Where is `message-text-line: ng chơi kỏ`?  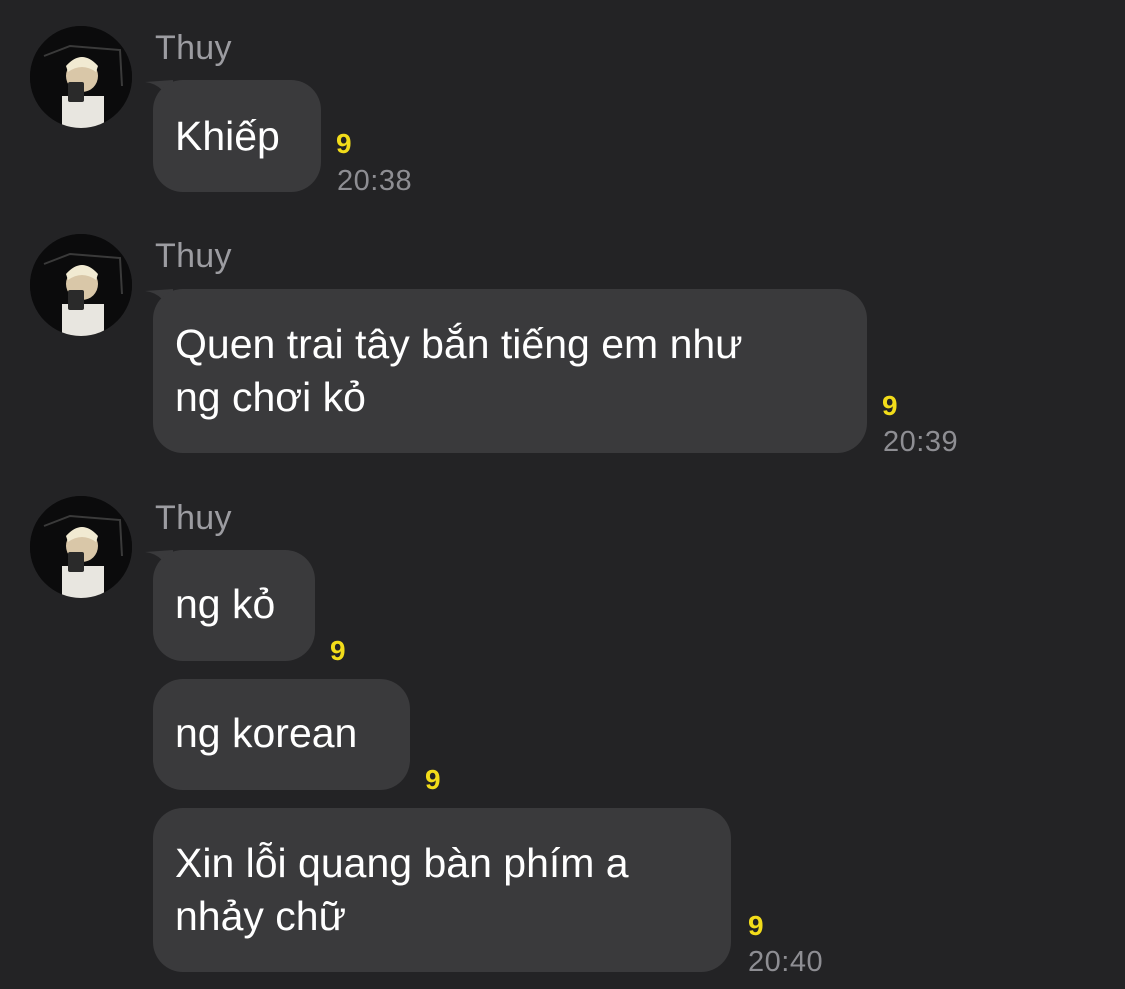 message-text-line: ng chơi kỏ is located at coordinates (270, 397).